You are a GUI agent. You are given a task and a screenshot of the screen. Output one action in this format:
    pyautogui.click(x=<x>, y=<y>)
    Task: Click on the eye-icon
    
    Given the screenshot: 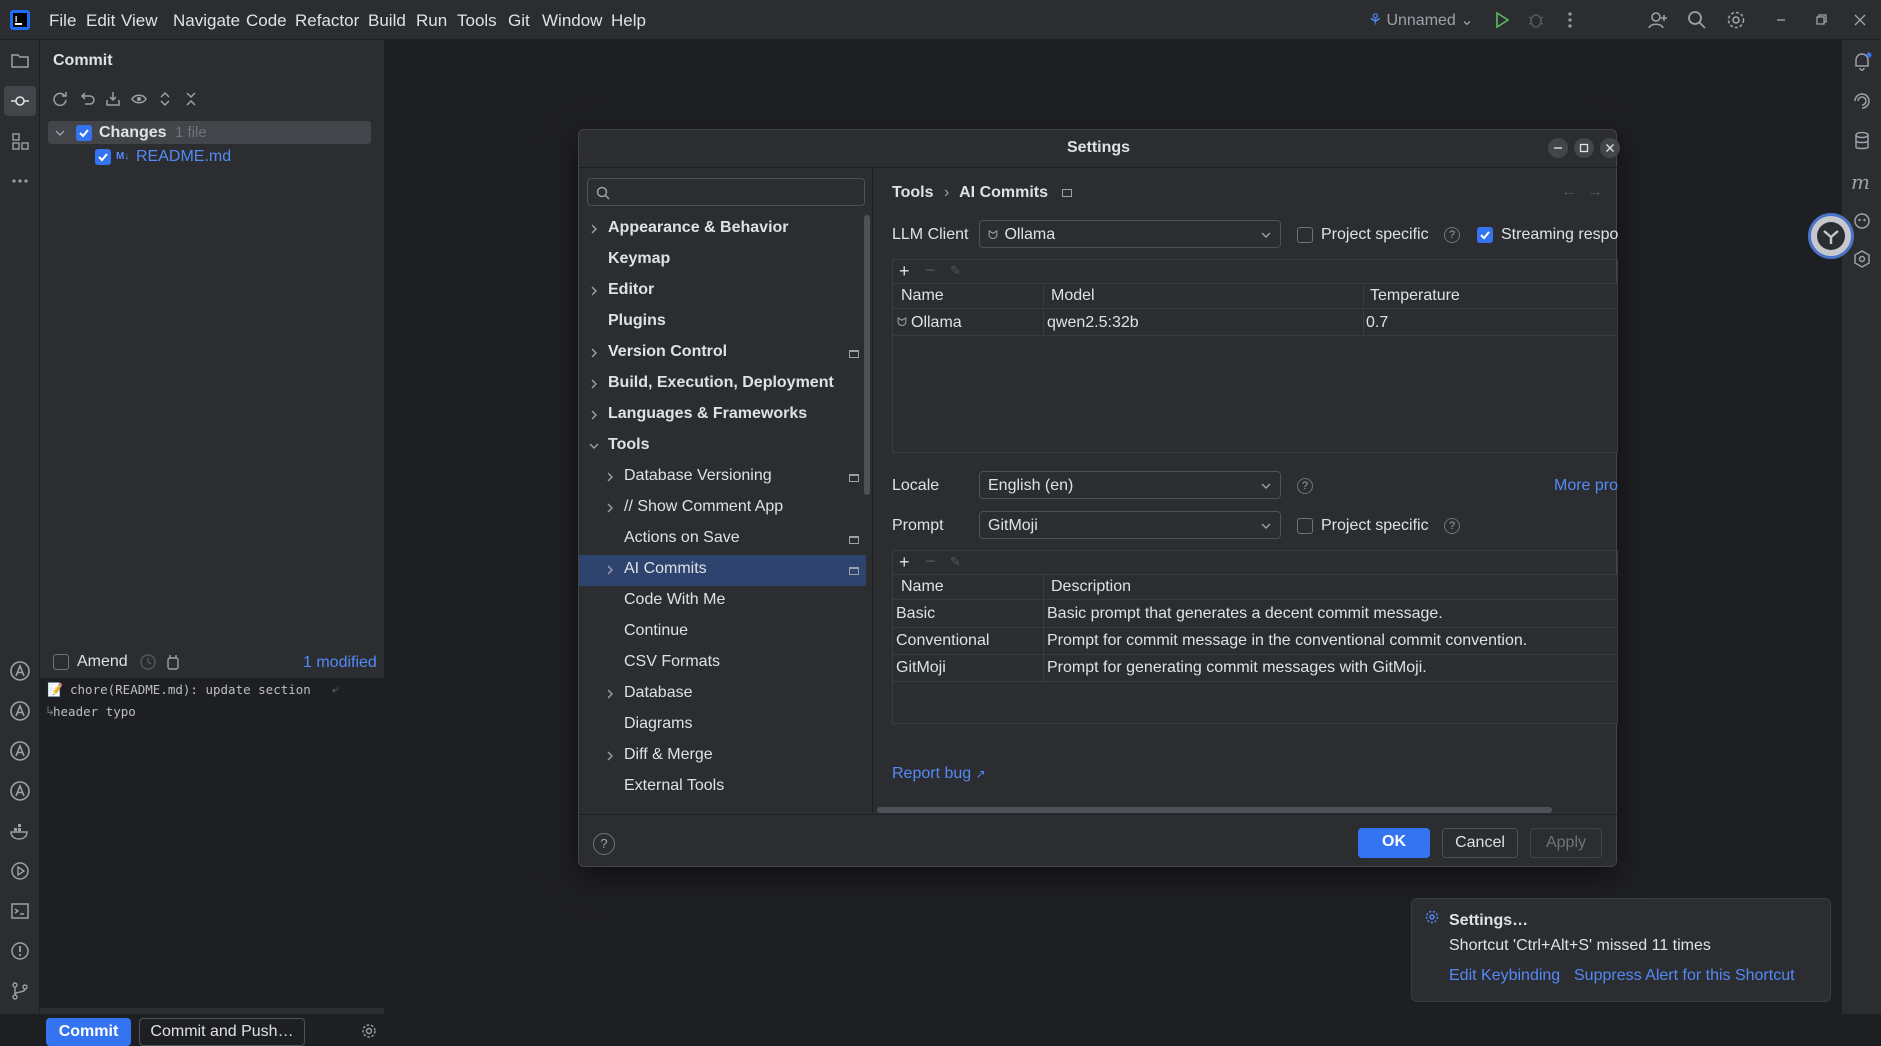 What is the action you would take?
    pyautogui.click(x=139, y=99)
    